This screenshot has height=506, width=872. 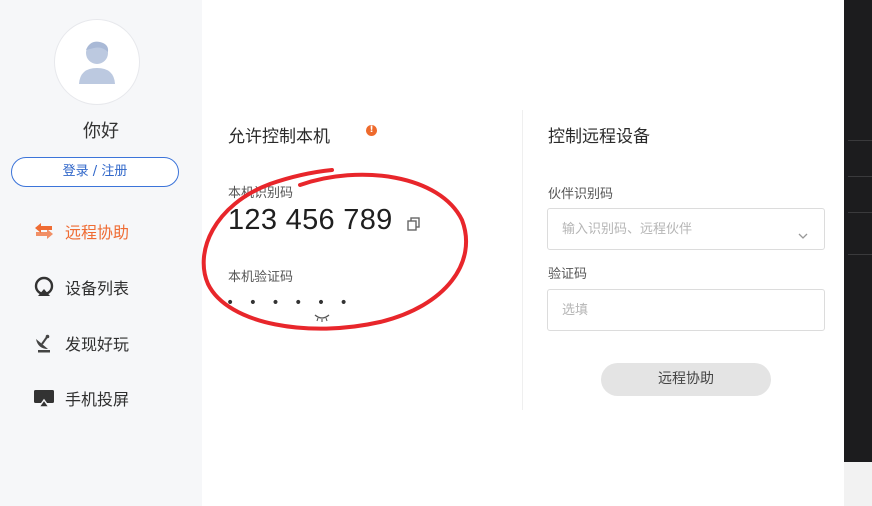 I want to click on satellite-dish-icon, so click(x=44, y=343).